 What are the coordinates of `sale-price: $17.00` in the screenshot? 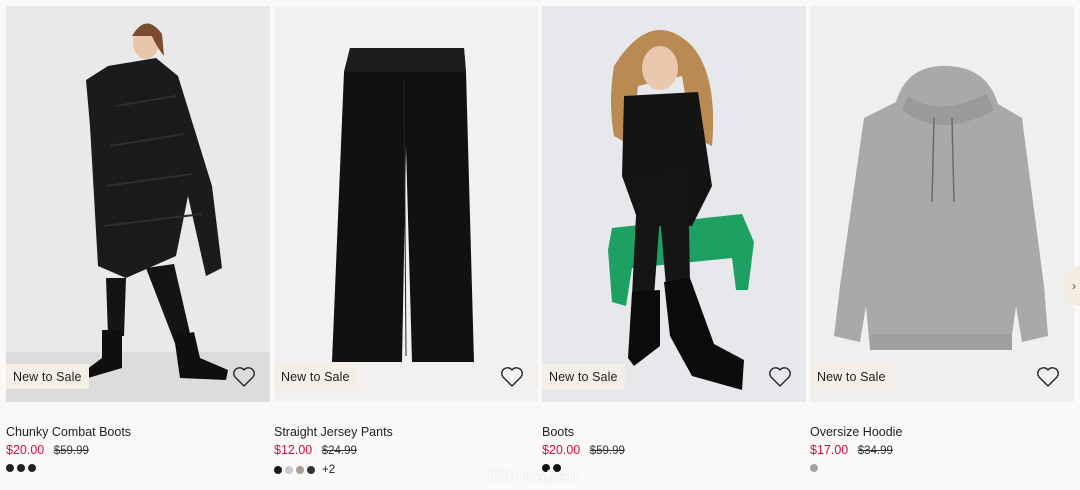 It's located at (829, 450).